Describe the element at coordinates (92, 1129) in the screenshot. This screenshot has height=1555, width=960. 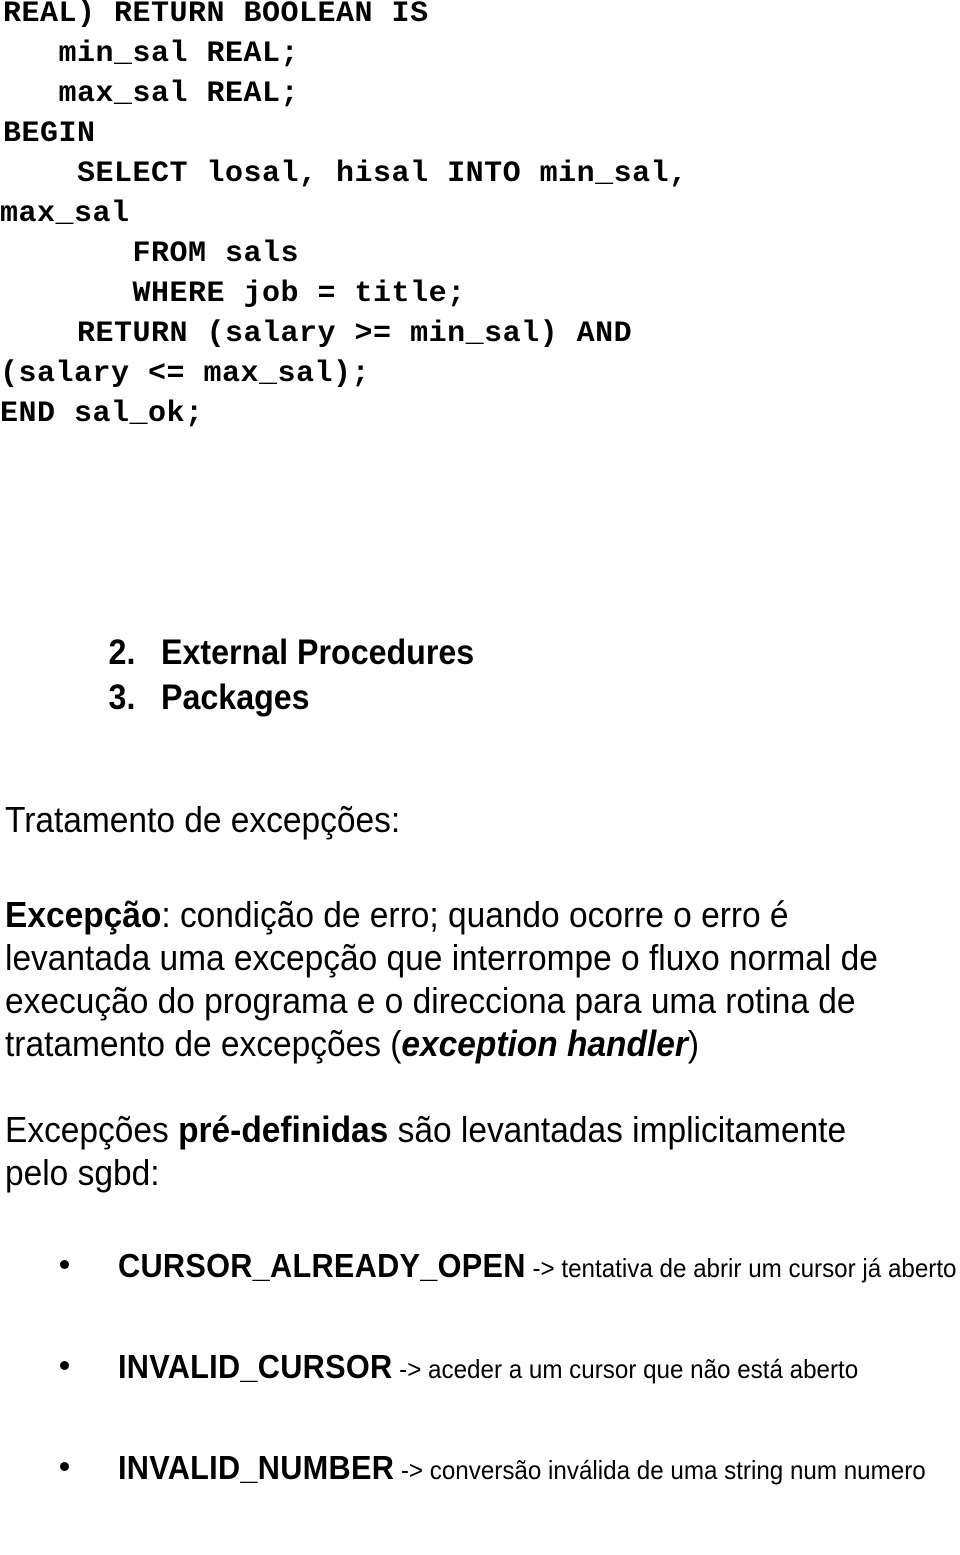
I see `predefined-intro-before: Excepções` at that location.